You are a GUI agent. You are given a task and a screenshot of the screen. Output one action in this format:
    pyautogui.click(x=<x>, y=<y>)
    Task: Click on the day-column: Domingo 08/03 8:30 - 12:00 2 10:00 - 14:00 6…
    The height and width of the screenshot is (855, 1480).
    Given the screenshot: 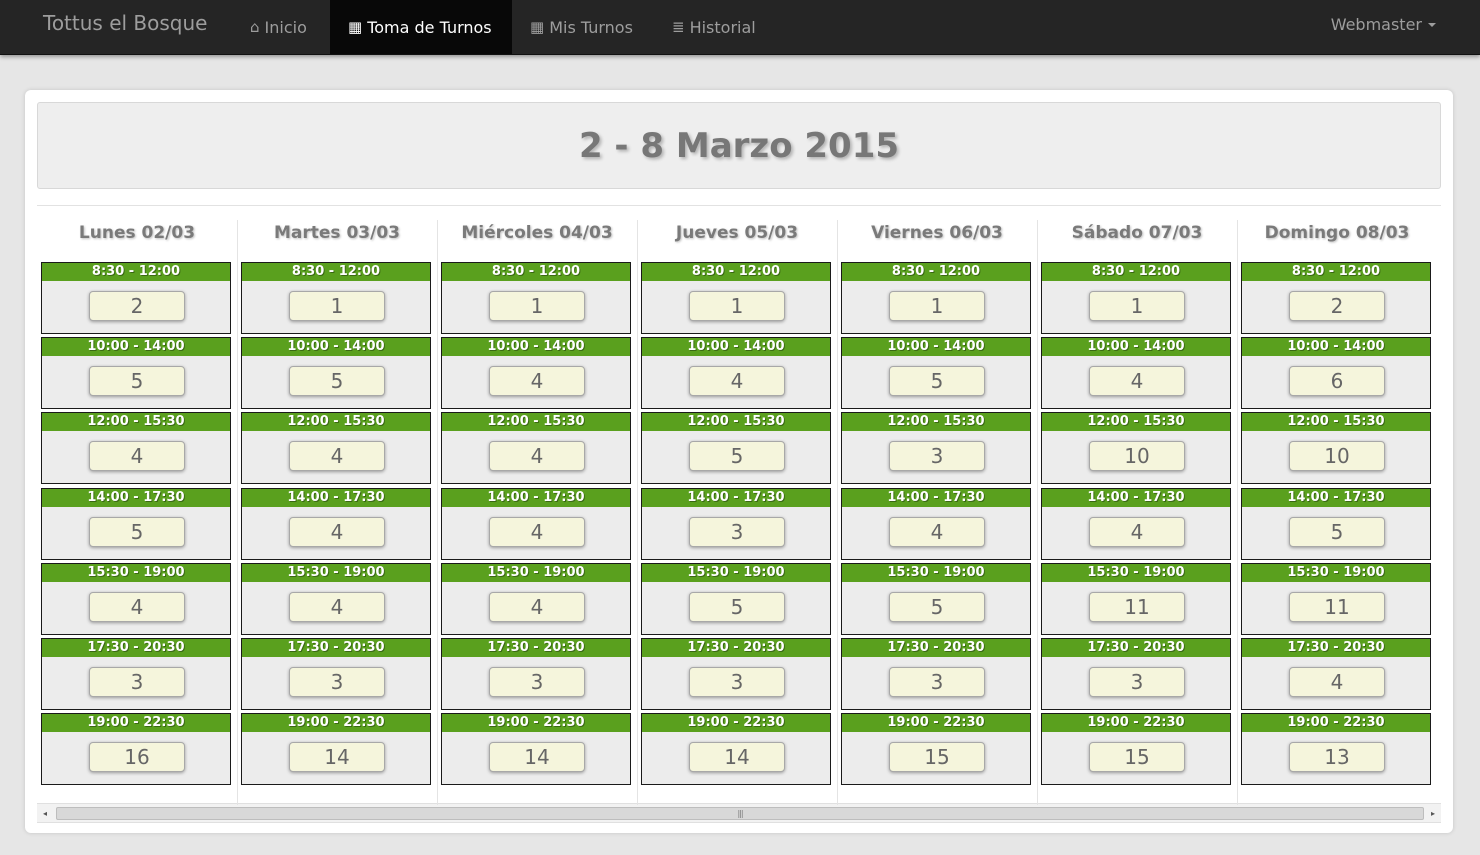 What is the action you would take?
    pyautogui.click(x=1337, y=505)
    